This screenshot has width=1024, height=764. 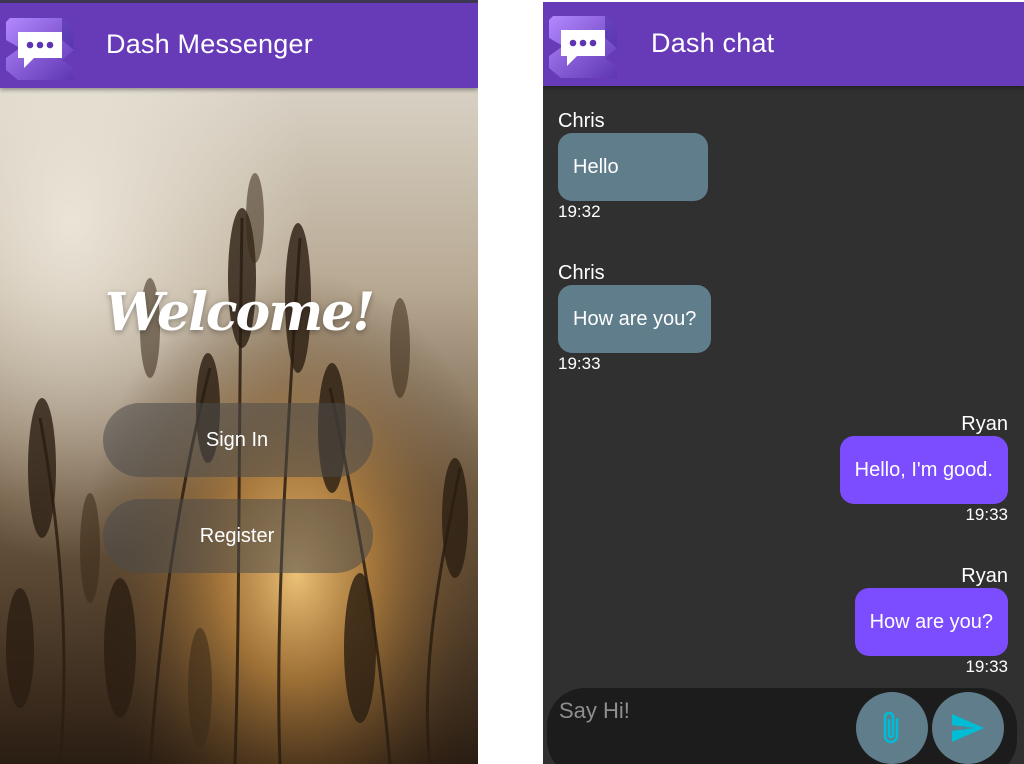 I want to click on app-bar: Dash chat, so click(x=783, y=44).